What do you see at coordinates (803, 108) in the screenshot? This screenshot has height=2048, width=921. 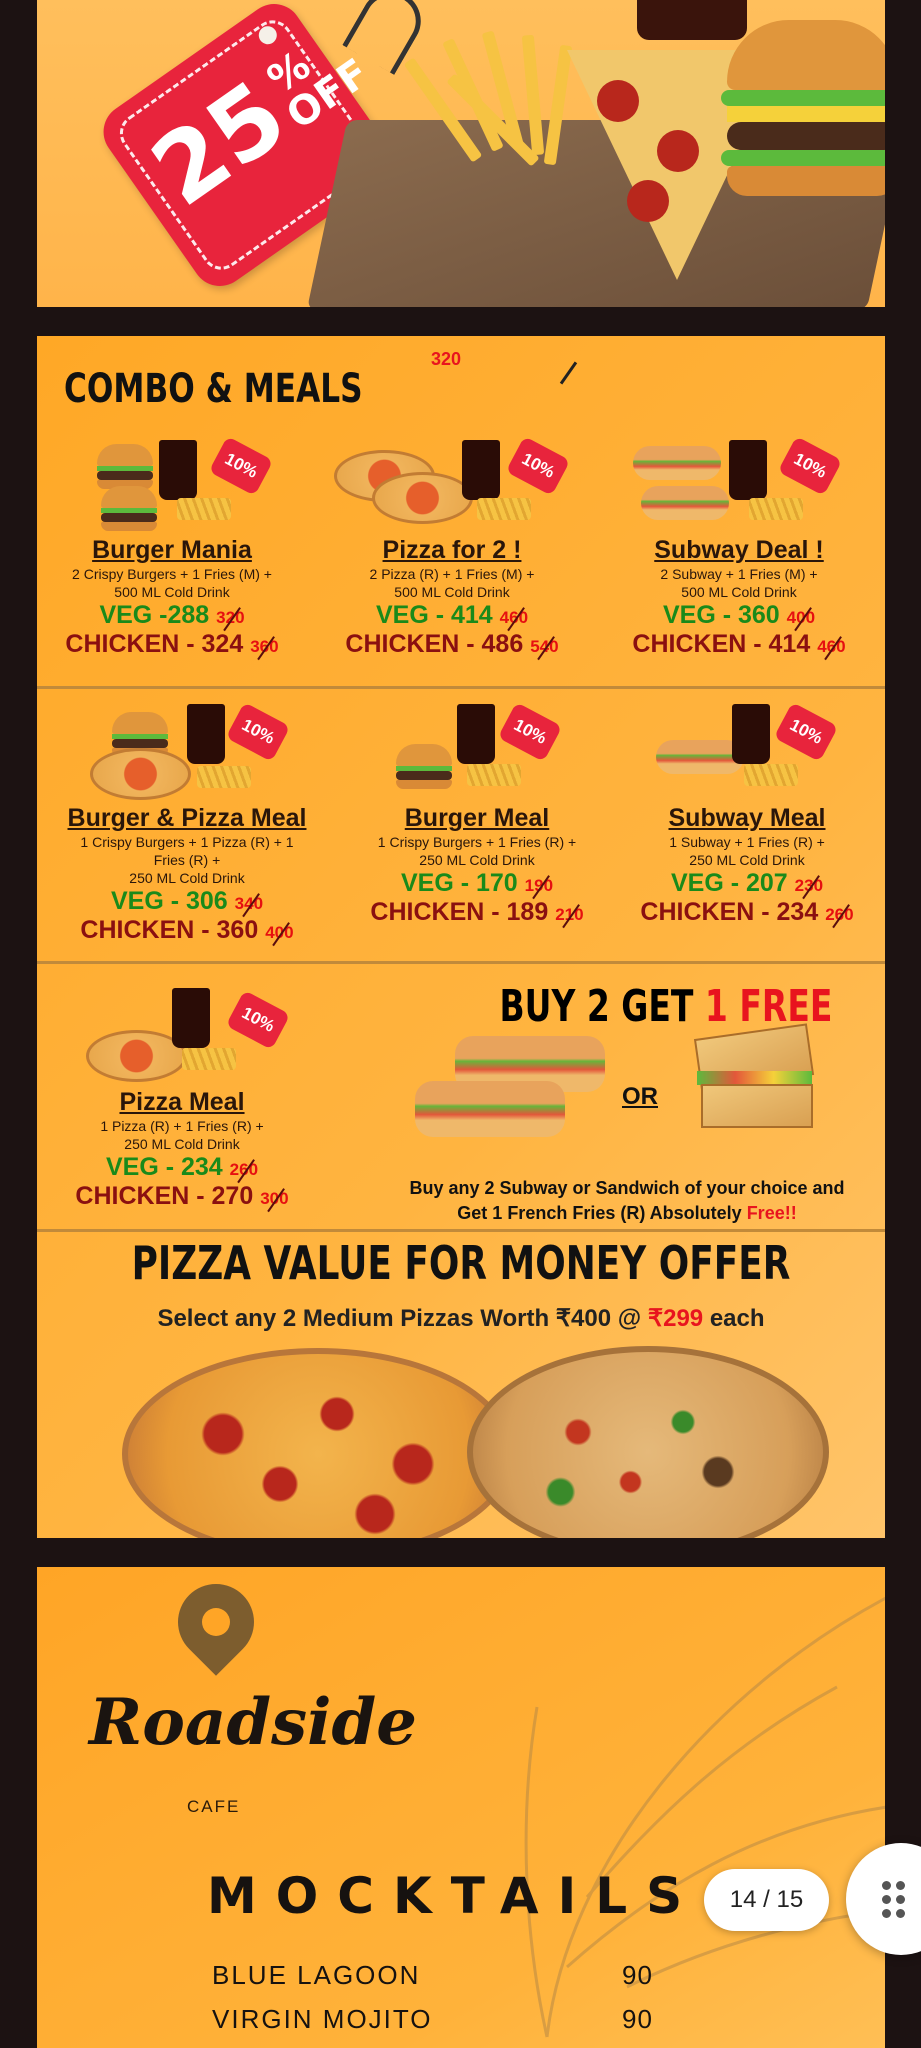 I see `burger-image` at bounding box center [803, 108].